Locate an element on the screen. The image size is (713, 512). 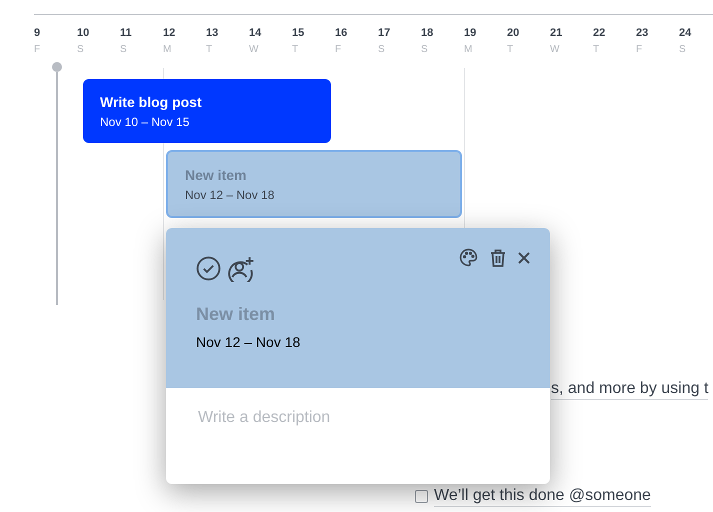
day-number: 16 is located at coordinates (341, 33).